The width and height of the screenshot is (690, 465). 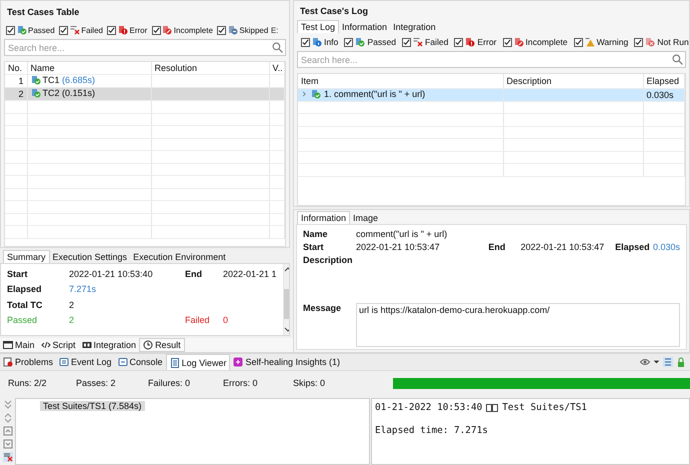 I want to click on tab: Summary, so click(x=26, y=256).